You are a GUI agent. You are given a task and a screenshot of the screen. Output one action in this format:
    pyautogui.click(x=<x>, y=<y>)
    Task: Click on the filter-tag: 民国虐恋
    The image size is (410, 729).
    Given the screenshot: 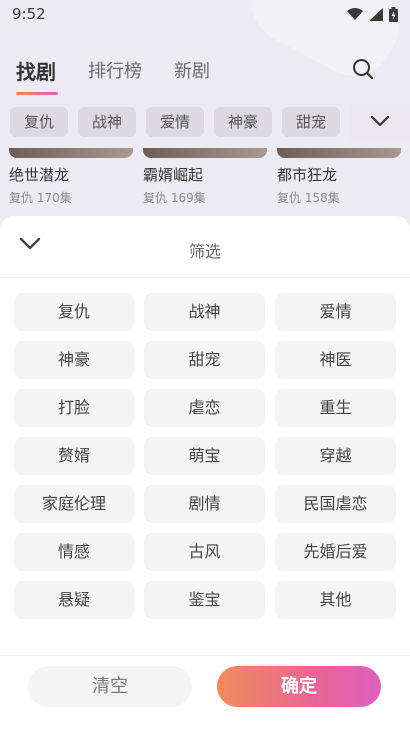 What is the action you would take?
    pyautogui.click(x=335, y=504)
    